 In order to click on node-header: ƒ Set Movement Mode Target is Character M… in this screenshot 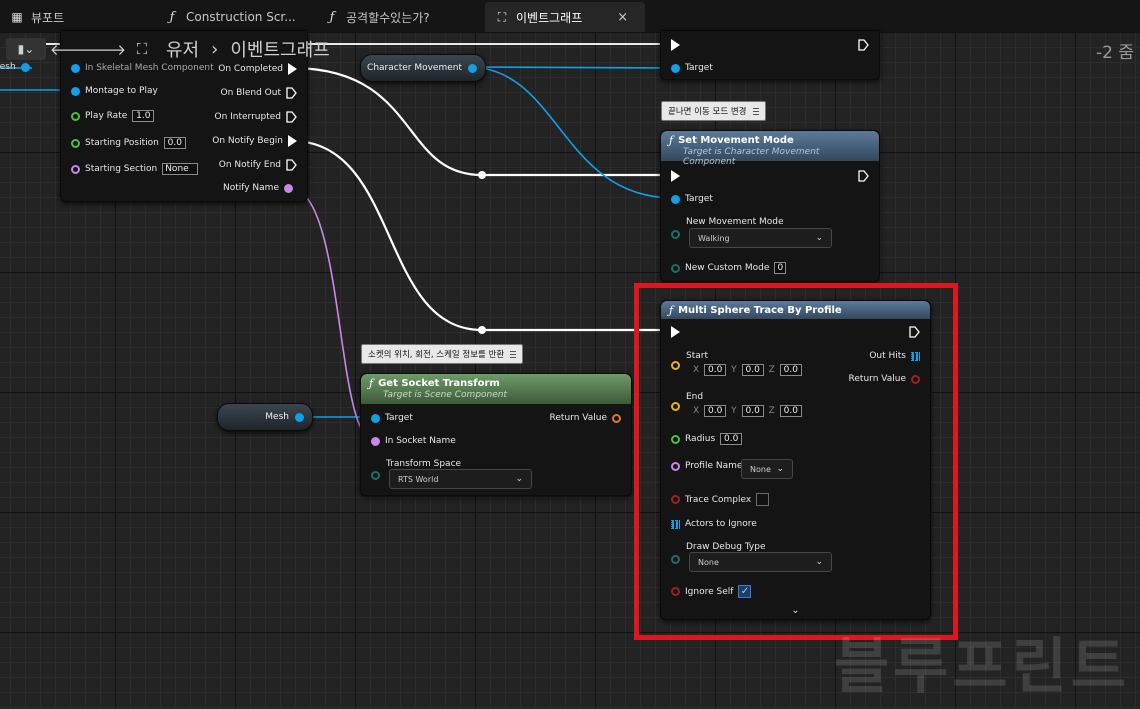, I will do `click(770, 149)`.